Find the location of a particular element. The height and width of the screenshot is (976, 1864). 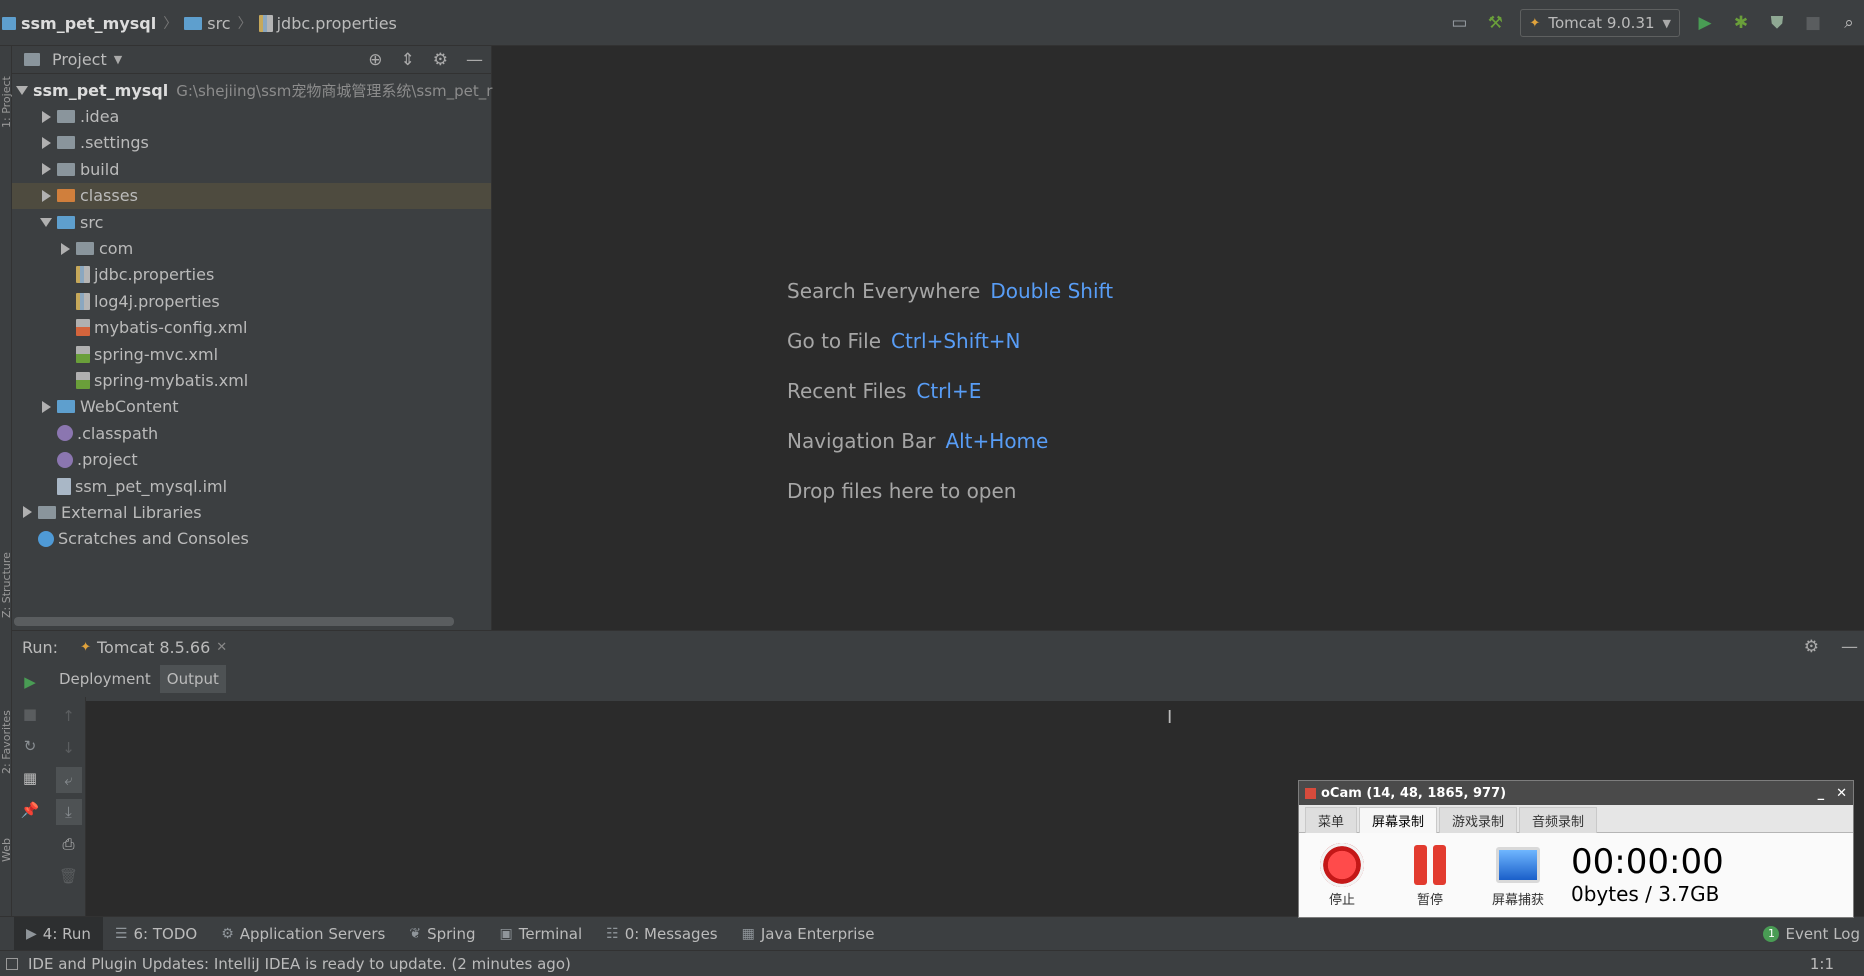

subtab-deployment: Deployment is located at coordinates (105, 679).